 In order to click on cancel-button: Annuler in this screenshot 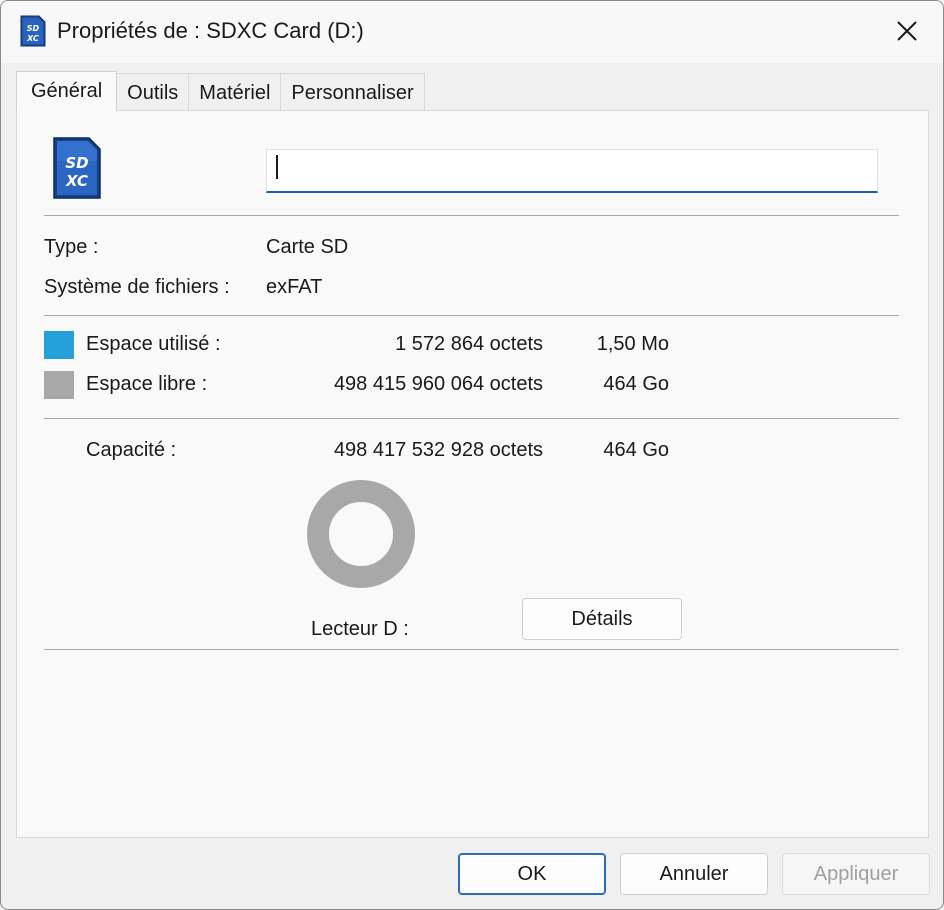, I will do `click(694, 874)`.